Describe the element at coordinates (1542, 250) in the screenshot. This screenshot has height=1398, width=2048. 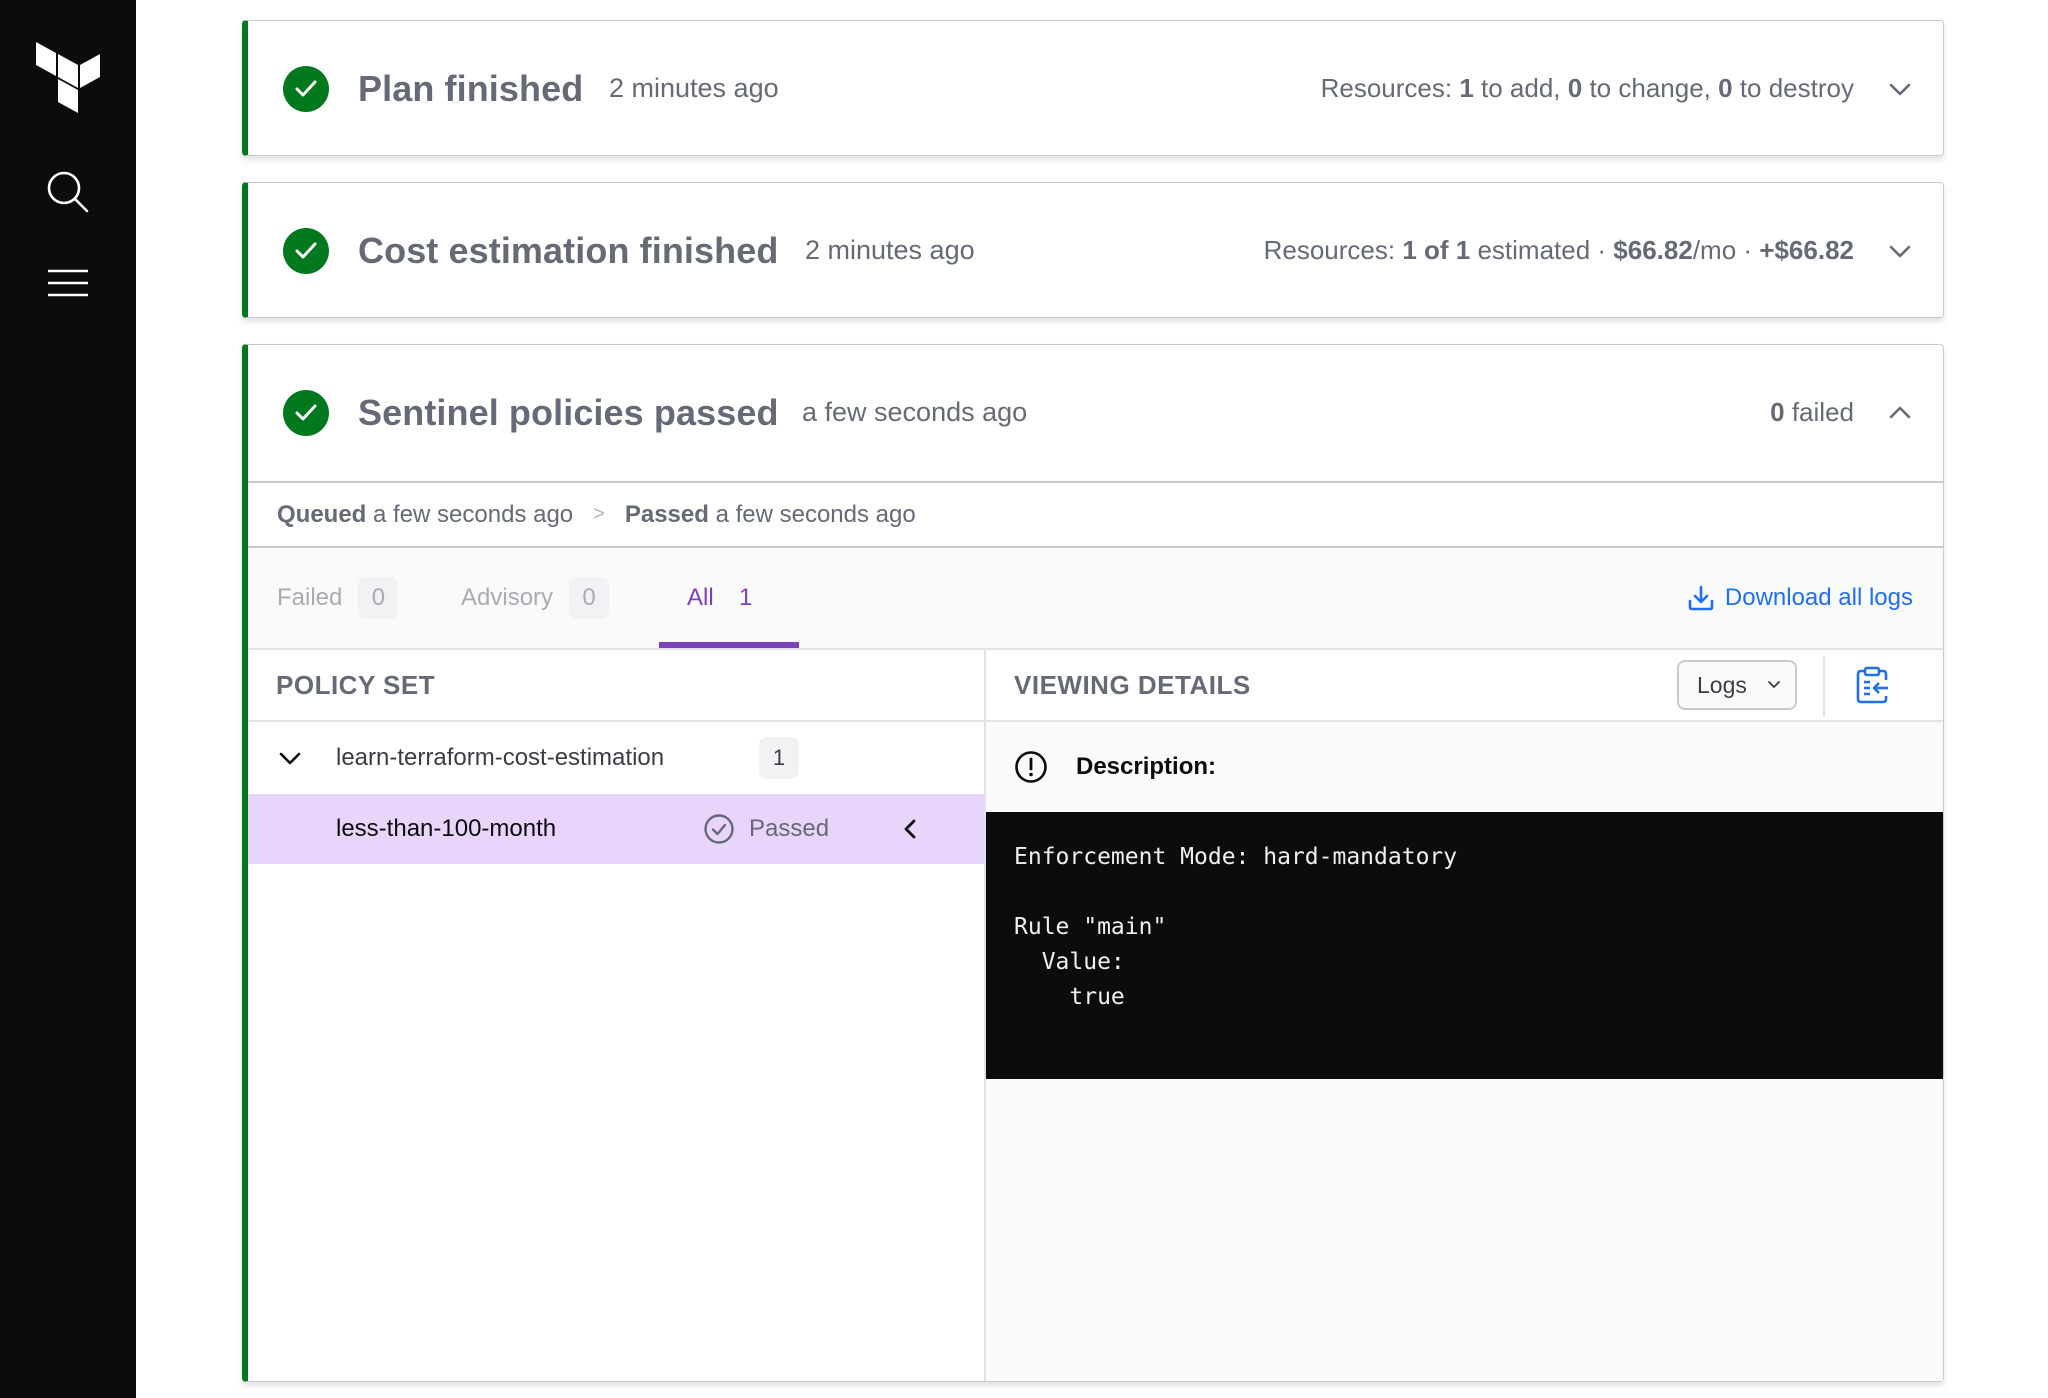
I see `estimated-label: estimated ·` at that location.